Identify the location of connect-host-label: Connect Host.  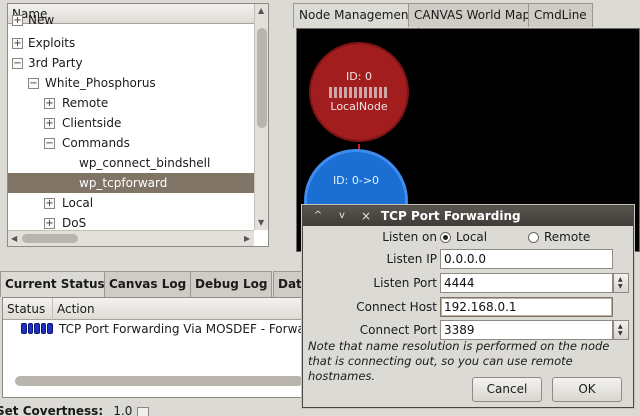
(396, 307).